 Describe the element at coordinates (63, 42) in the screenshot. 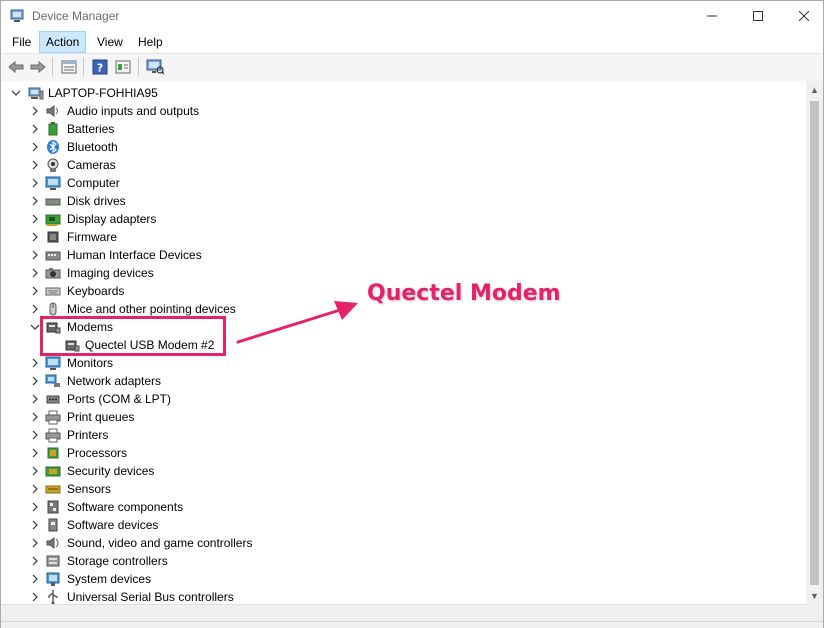

I see `menu-action: Action` at that location.